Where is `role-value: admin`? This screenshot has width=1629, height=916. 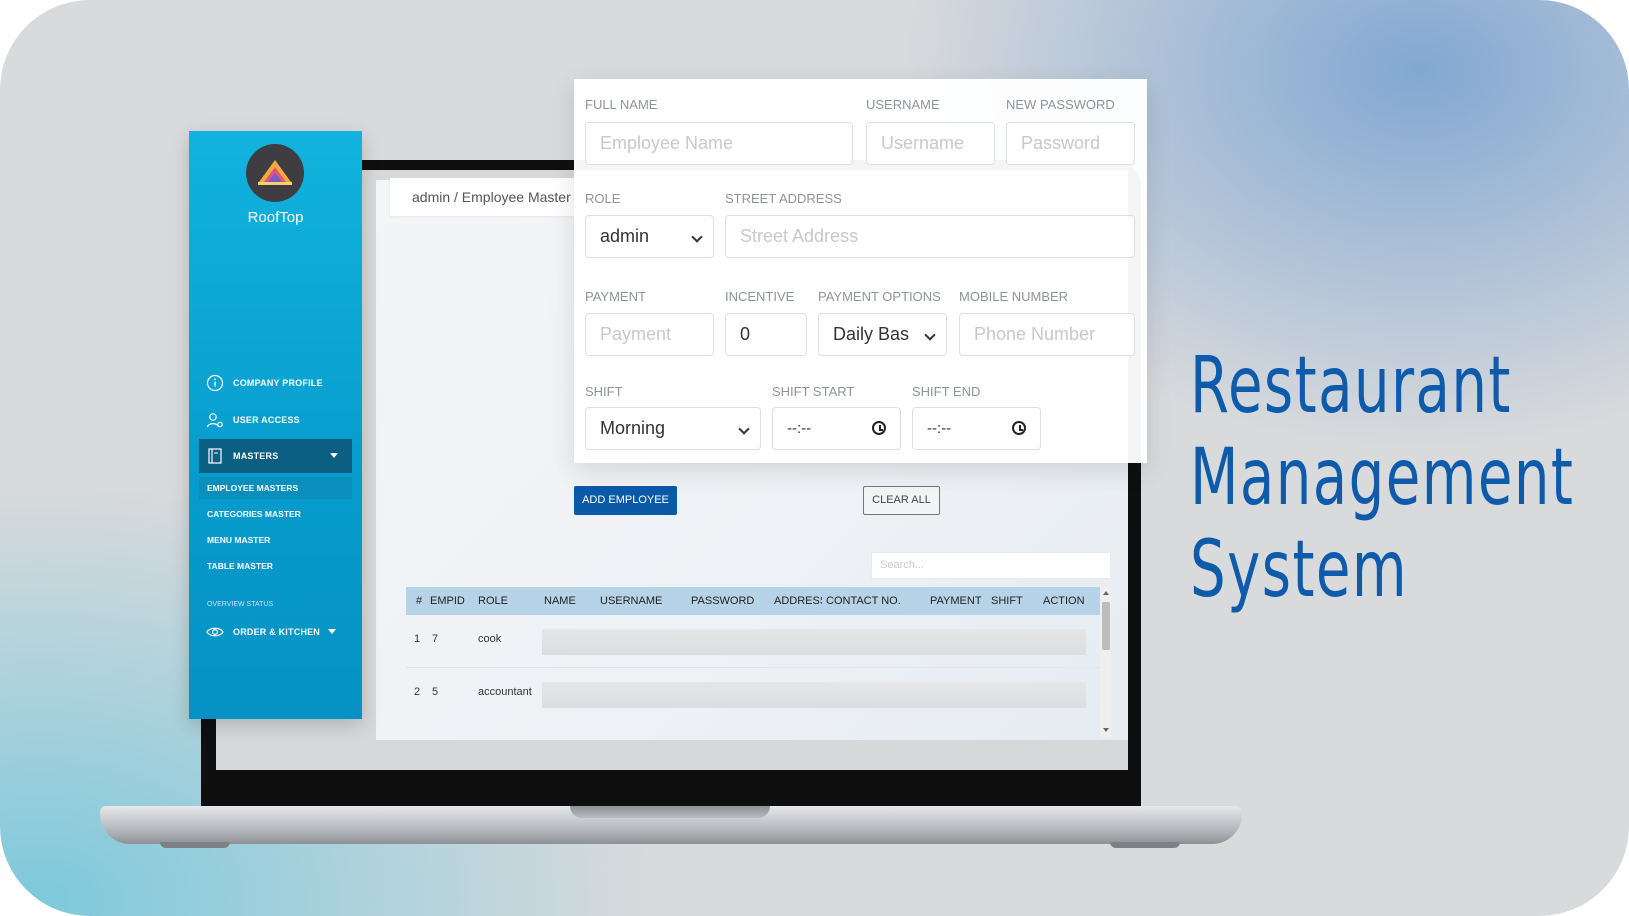 role-value: admin is located at coordinates (625, 236).